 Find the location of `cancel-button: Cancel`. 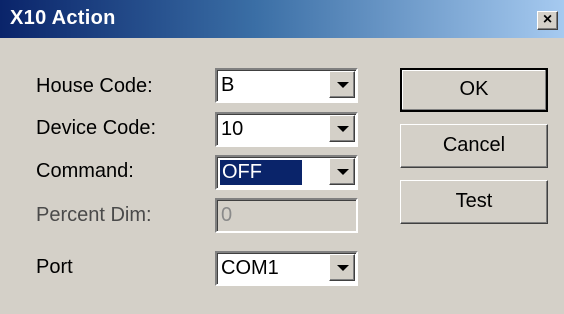

cancel-button: Cancel is located at coordinates (474, 146).